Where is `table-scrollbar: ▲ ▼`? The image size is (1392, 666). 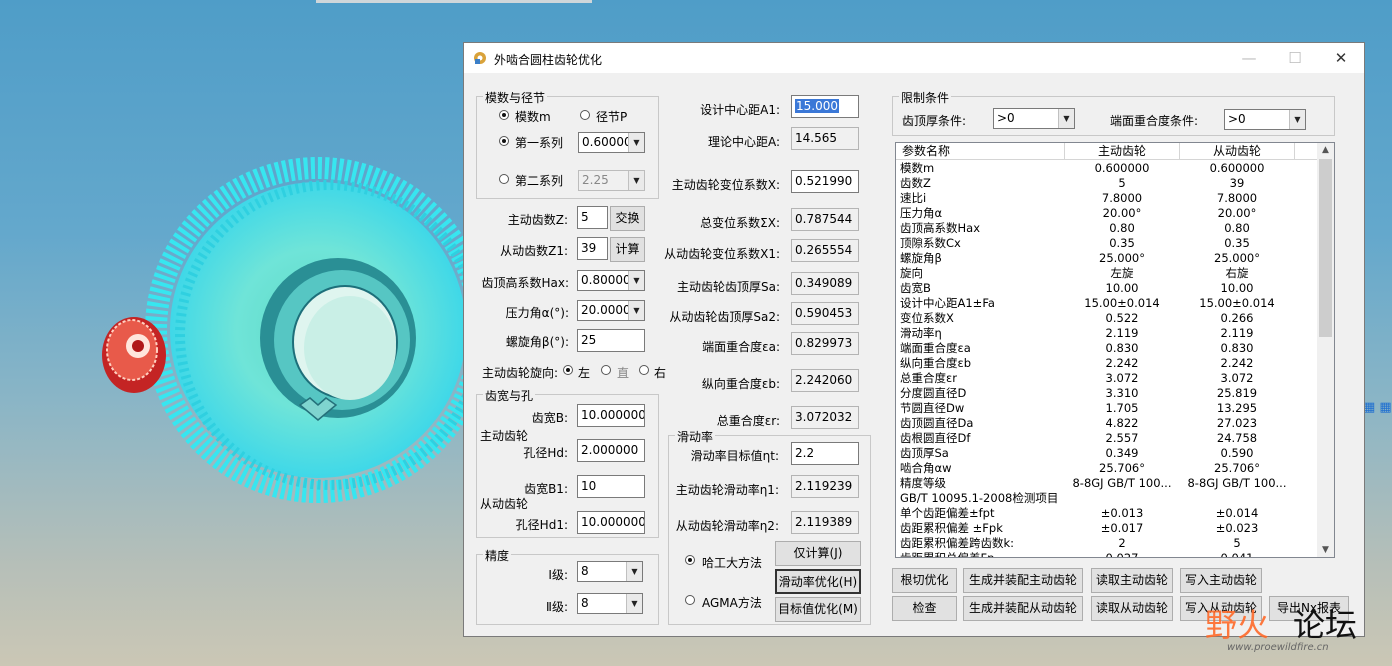
table-scrollbar: ▲ ▼ is located at coordinates (1325, 350).